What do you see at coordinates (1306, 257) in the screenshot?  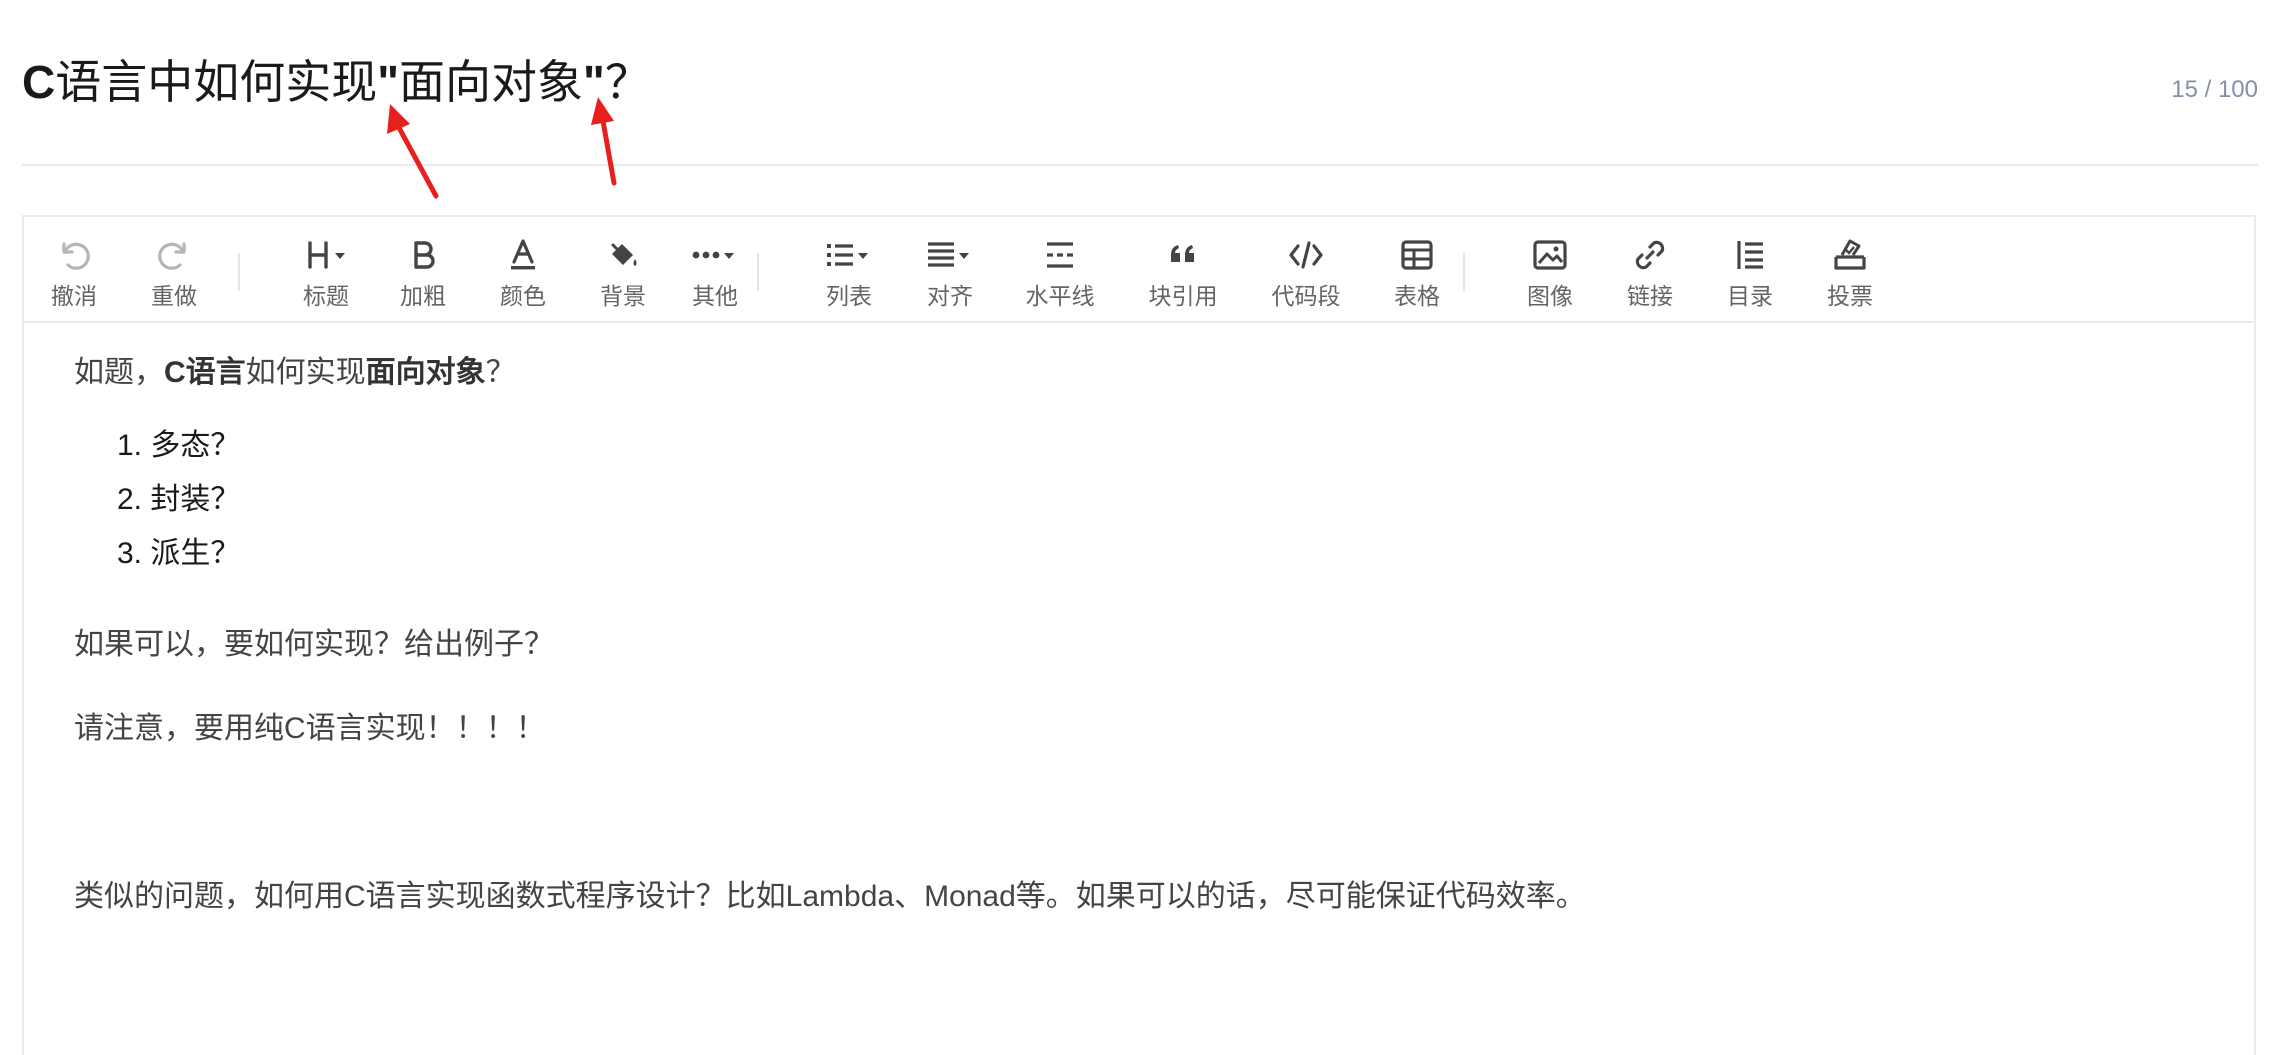 I see `code-icon` at bounding box center [1306, 257].